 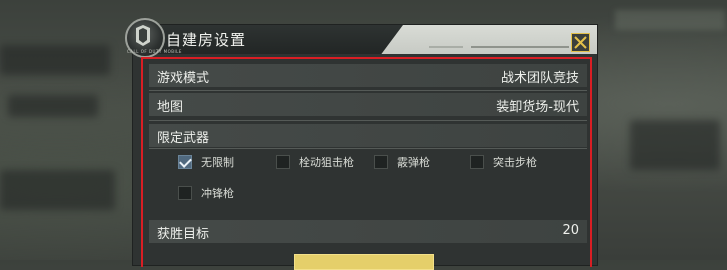 What do you see at coordinates (55, 60) in the screenshot?
I see `background-panel-left` at bounding box center [55, 60].